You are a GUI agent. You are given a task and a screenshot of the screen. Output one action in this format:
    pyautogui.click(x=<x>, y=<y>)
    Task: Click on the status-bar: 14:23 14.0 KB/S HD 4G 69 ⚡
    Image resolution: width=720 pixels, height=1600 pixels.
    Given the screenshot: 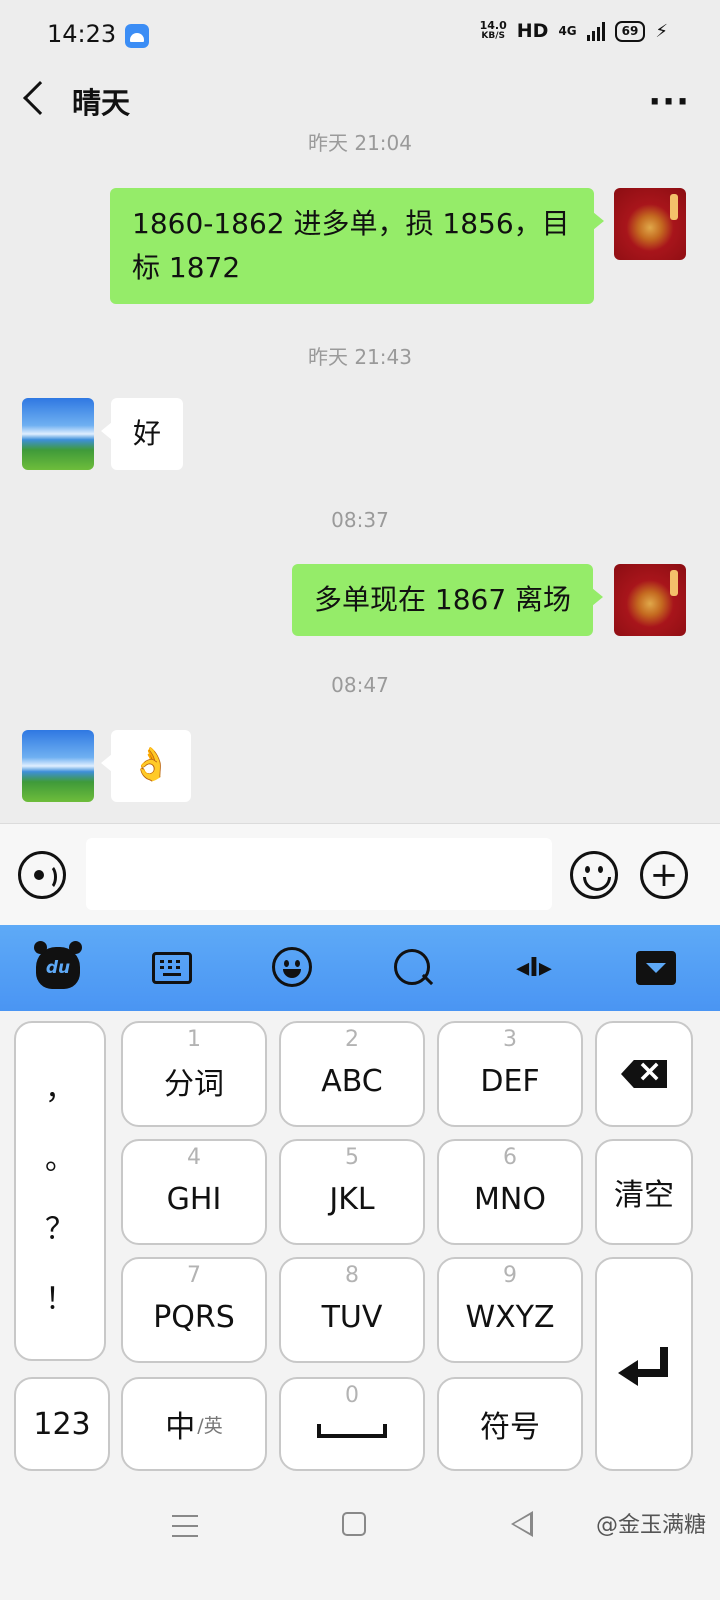 What is the action you would take?
    pyautogui.click(x=360, y=35)
    